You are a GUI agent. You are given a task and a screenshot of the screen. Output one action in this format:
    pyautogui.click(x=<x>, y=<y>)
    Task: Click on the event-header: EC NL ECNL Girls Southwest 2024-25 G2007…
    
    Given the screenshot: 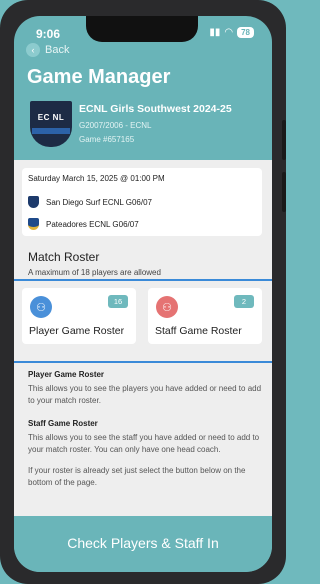 What is the action you would take?
    pyautogui.click(x=146, y=127)
    